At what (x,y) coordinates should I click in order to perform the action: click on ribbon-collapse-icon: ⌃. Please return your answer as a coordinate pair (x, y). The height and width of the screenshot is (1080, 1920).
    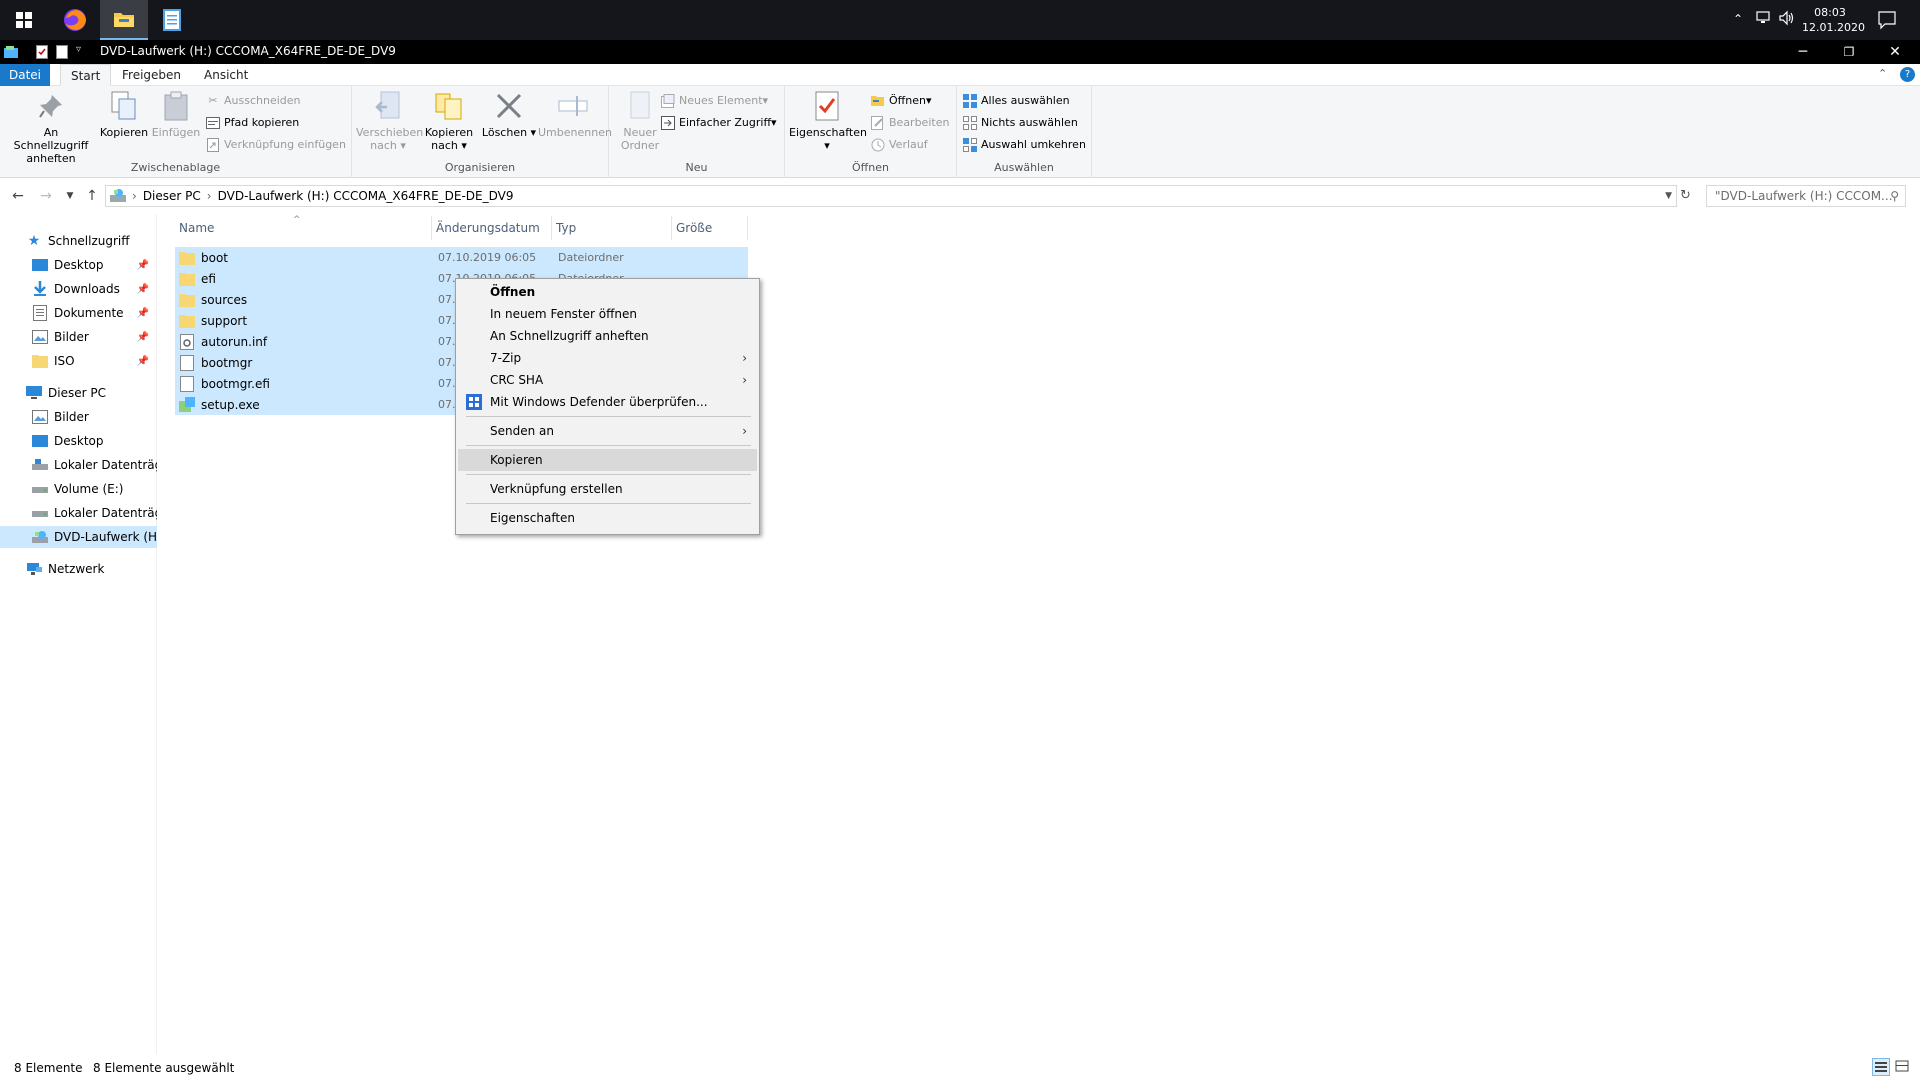
    Looking at the image, I should click on (1882, 73).